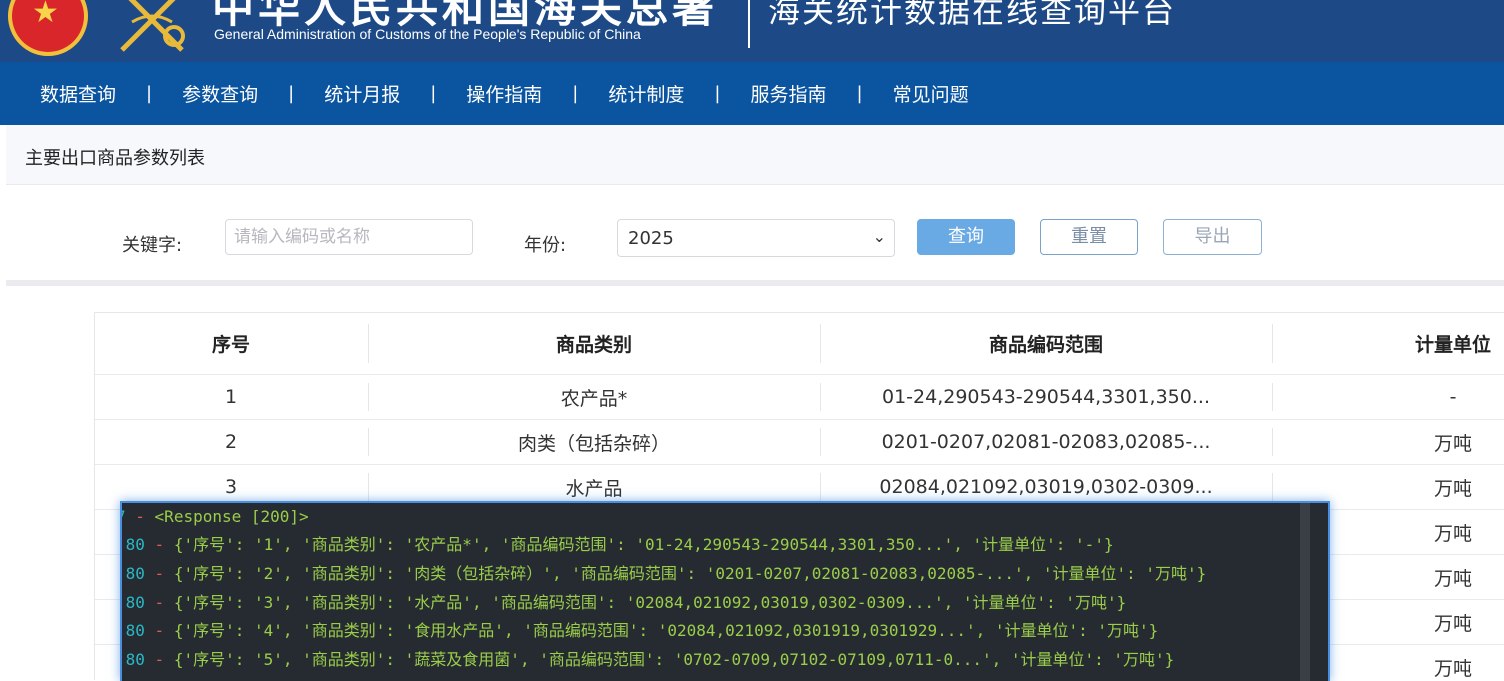 The height and width of the screenshot is (681, 1504). Describe the element at coordinates (594, 398) in the screenshot. I see `cell-category: 农产品*` at that location.